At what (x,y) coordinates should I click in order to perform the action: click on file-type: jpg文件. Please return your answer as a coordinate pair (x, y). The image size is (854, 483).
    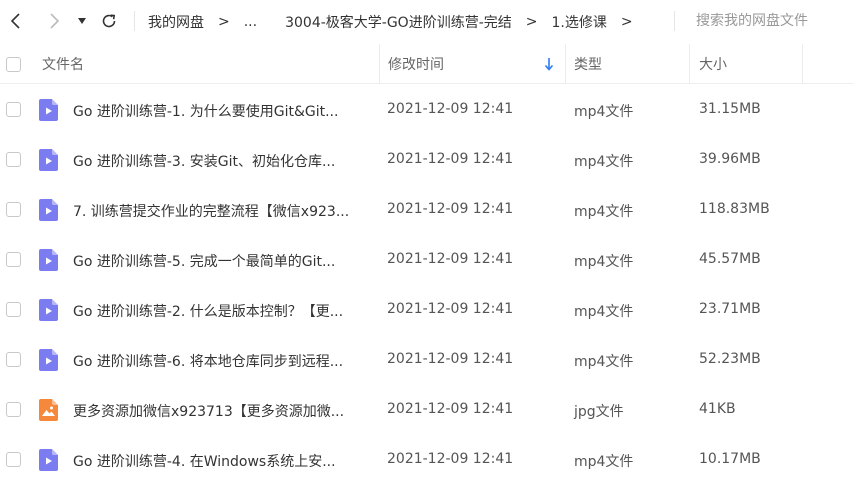
    Looking at the image, I should click on (599, 412).